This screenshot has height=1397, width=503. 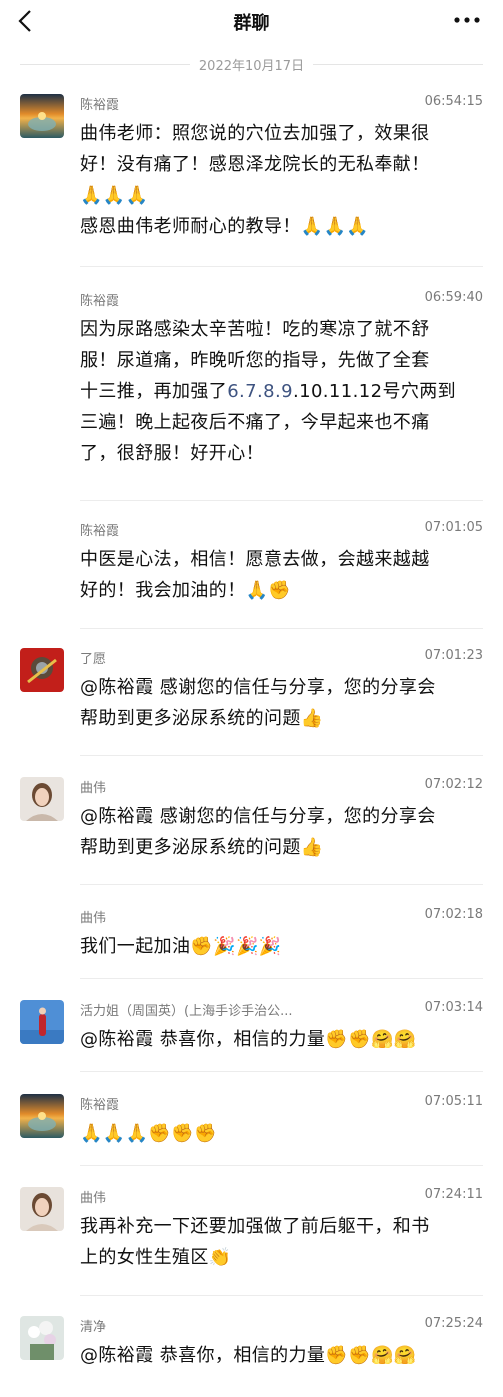 What do you see at coordinates (260, 391) in the screenshot?
I see `highlight-number: 6.7.8.9` at bounding box center [260, 391].